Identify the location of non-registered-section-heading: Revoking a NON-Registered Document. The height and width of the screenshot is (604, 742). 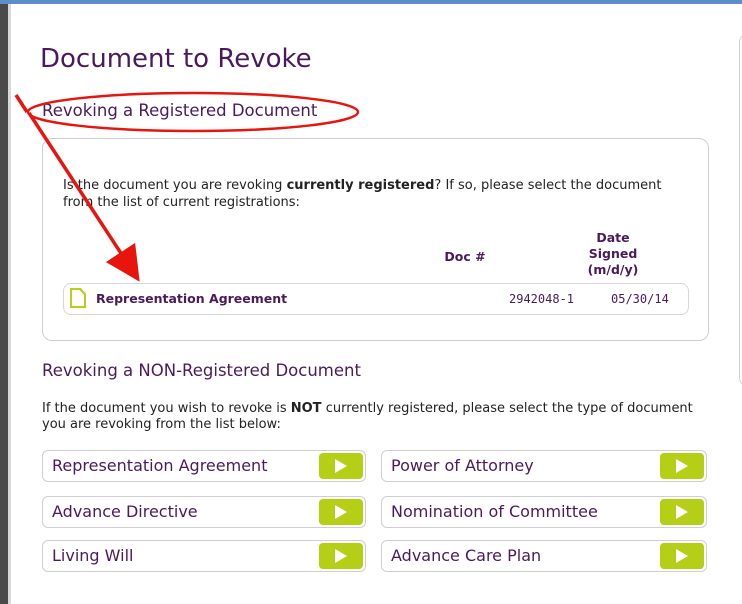
(201, 370).